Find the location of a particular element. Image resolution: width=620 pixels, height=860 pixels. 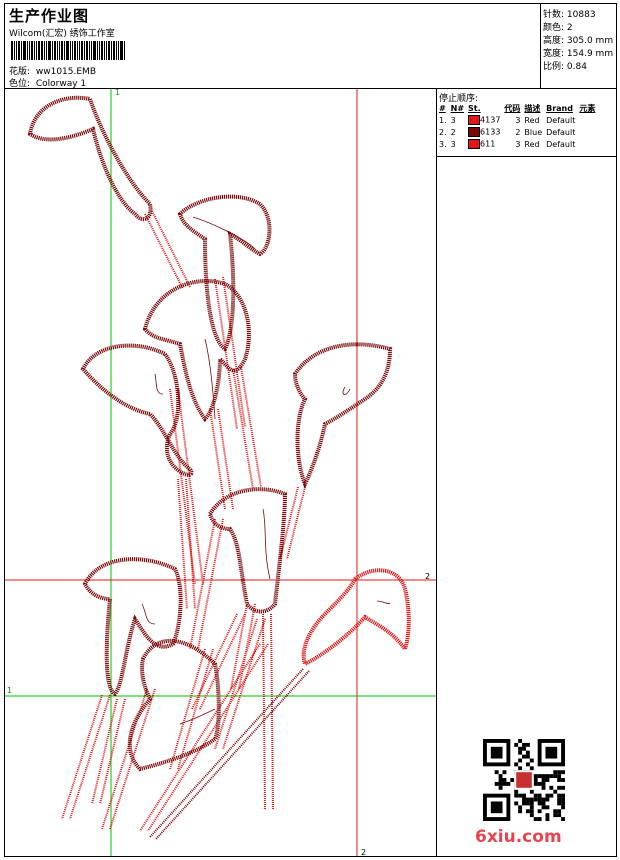

watermark-logo: 6xiu.com is located at coordinates (518, 837).